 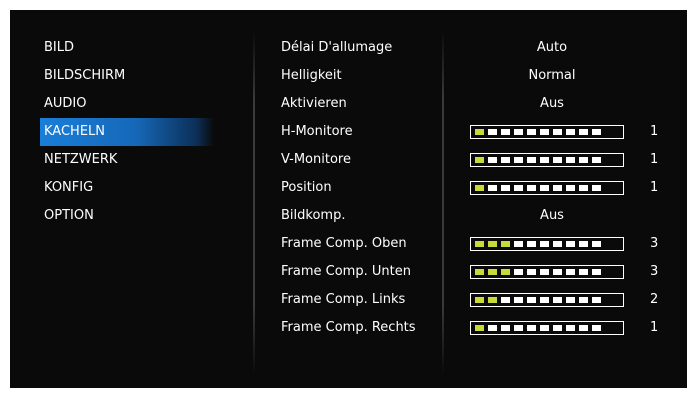 I want to click on setting-row-frame-comp-unten: Frame Comp. Unten 3, so click(x=348, y=272).